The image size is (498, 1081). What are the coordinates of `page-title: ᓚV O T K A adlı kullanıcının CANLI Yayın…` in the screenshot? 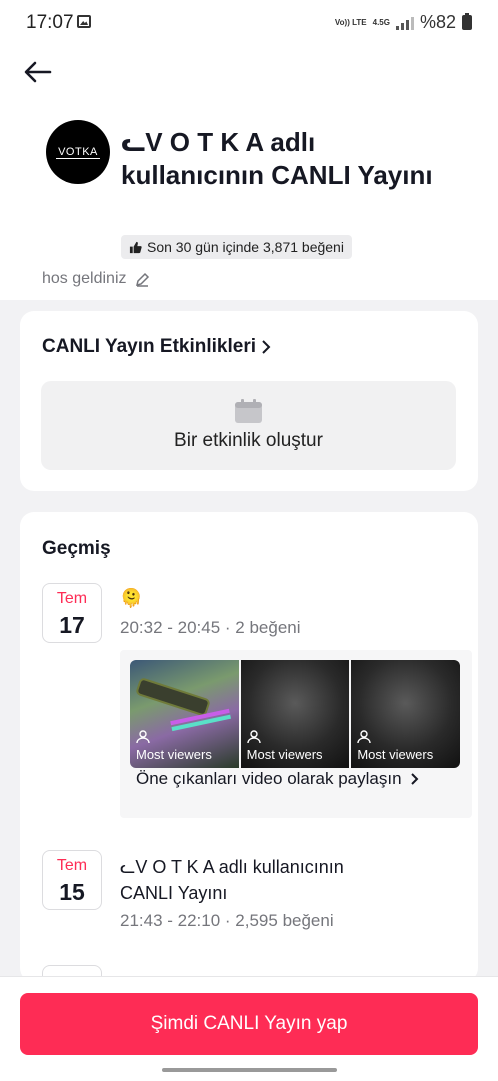 It's located at (277, 158).